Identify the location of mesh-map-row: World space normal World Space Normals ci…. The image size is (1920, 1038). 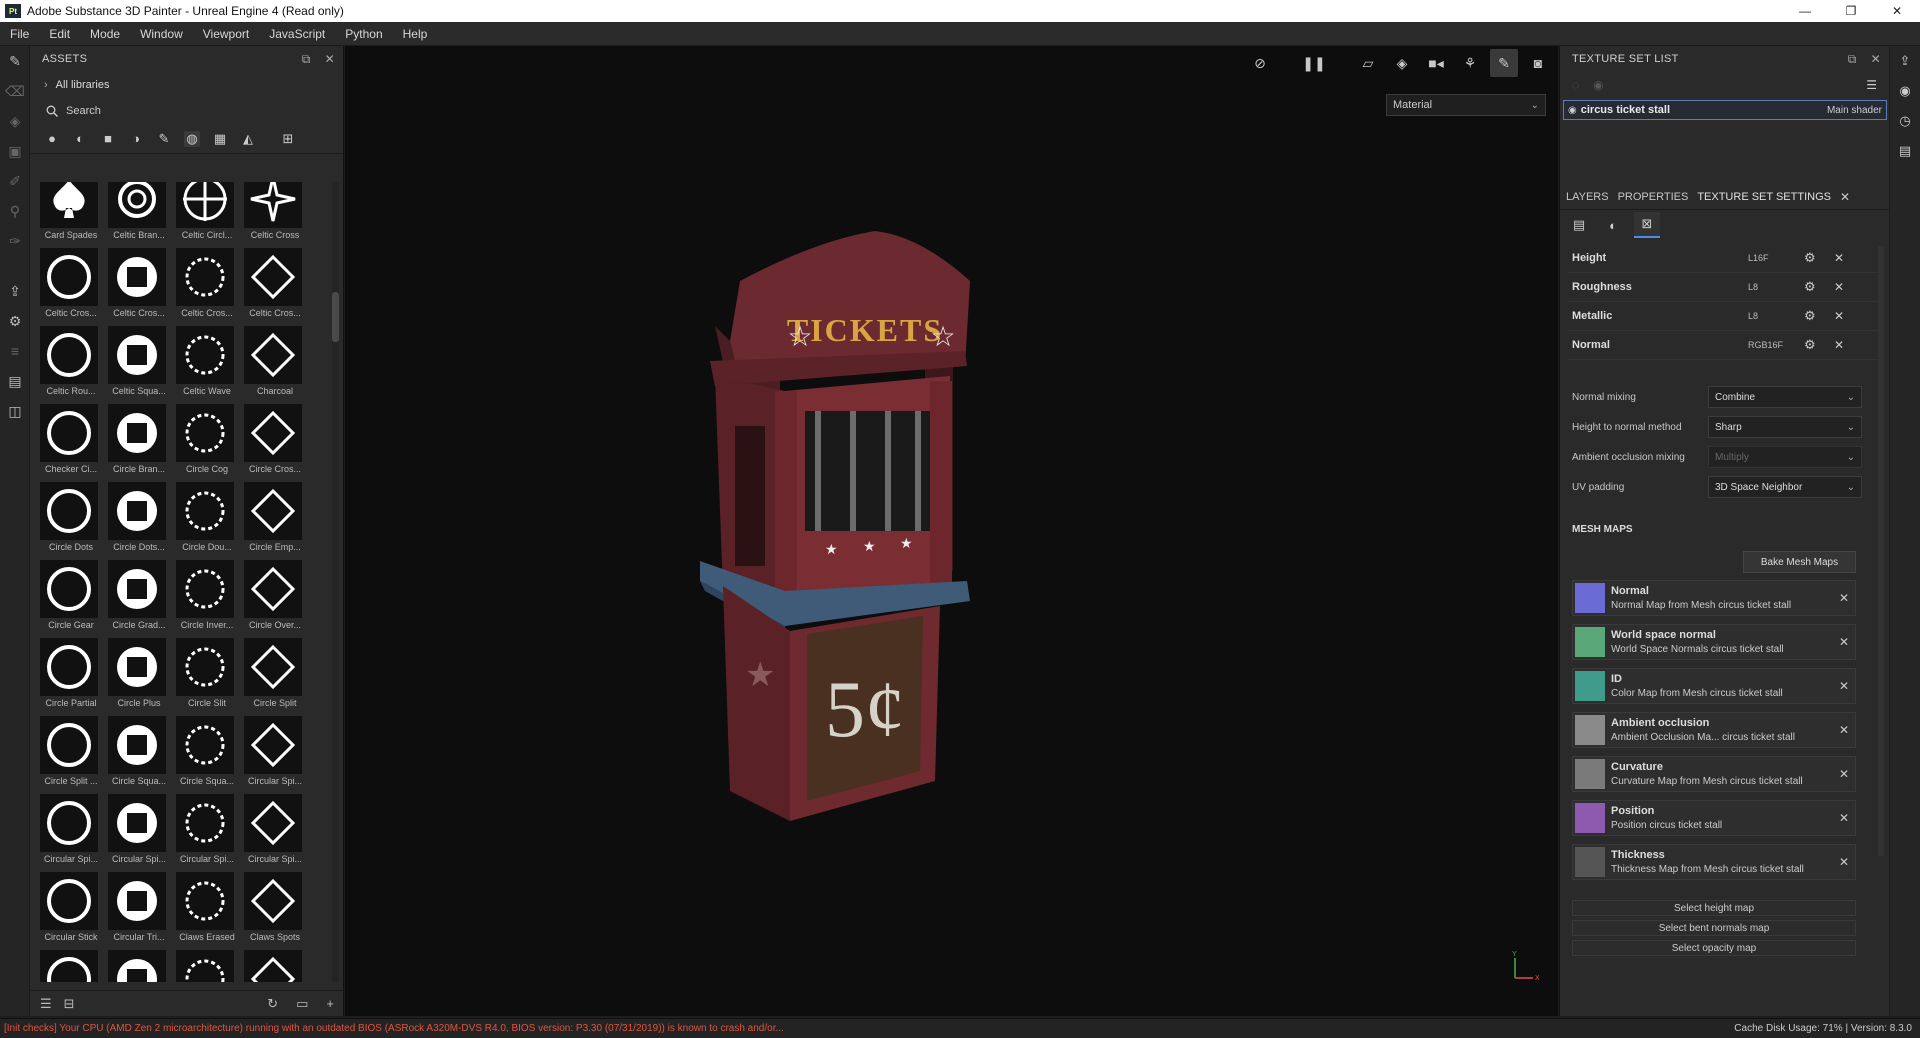
(1714, 642).